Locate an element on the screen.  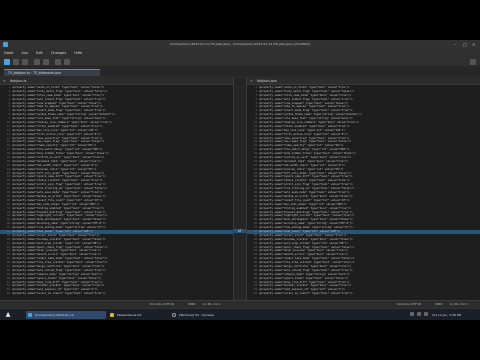
previous-change-icon is located at coordinates (58, 62).